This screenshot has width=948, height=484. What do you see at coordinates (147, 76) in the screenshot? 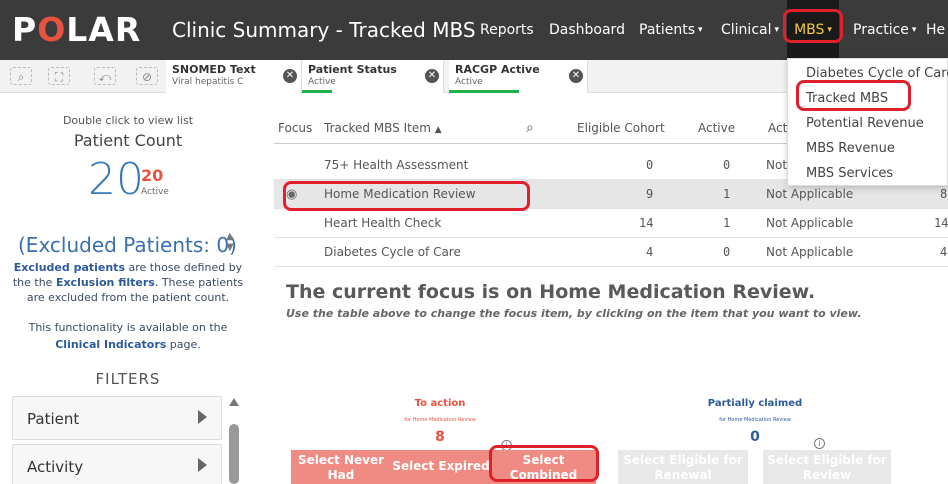
I see `clear-selections-icon: ⊘` at bounding box center [147, 76].